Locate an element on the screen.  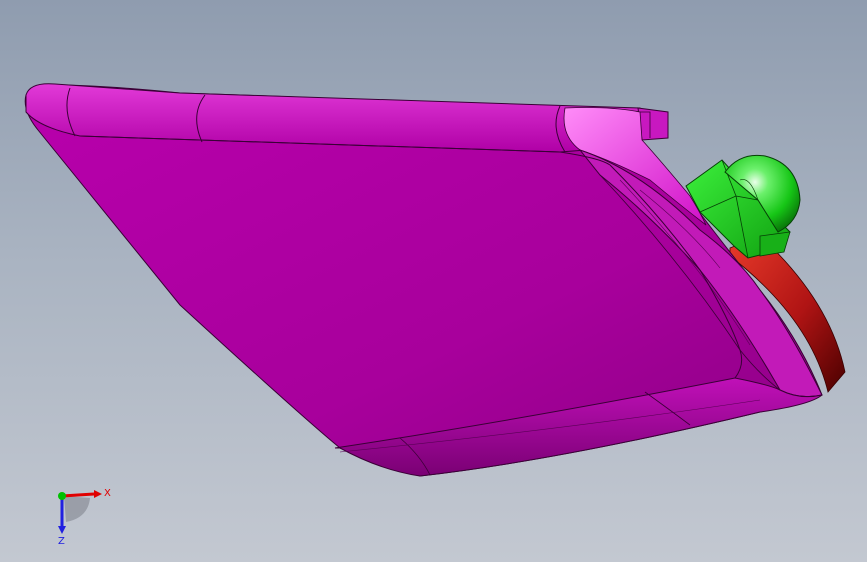
x-axis-arrow is located at coordinates (98, 494).